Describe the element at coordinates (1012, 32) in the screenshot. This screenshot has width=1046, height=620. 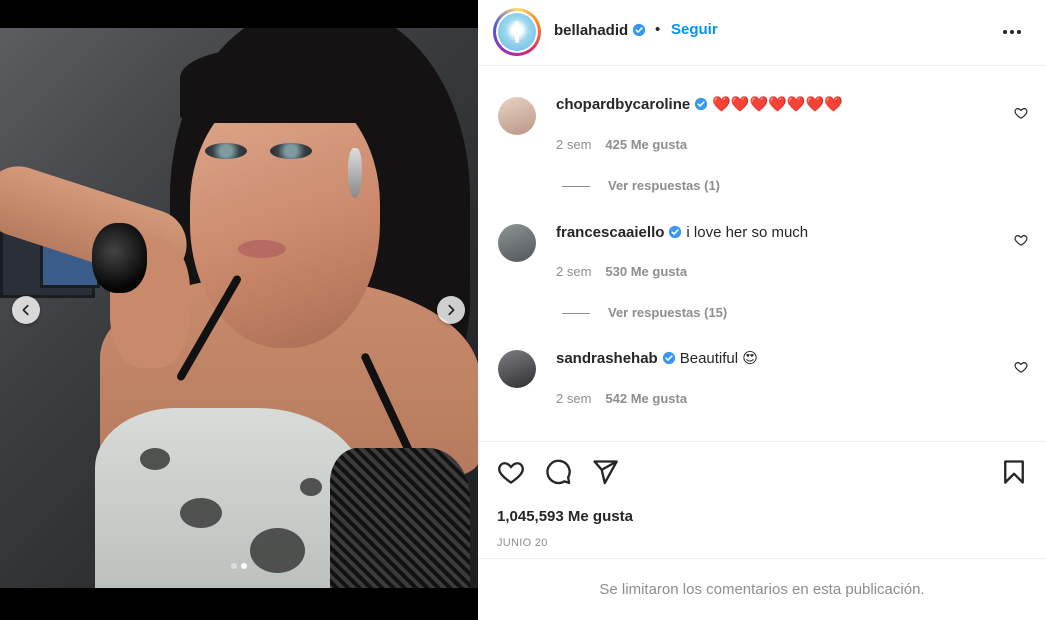
I see `more-options-icon` at that location.